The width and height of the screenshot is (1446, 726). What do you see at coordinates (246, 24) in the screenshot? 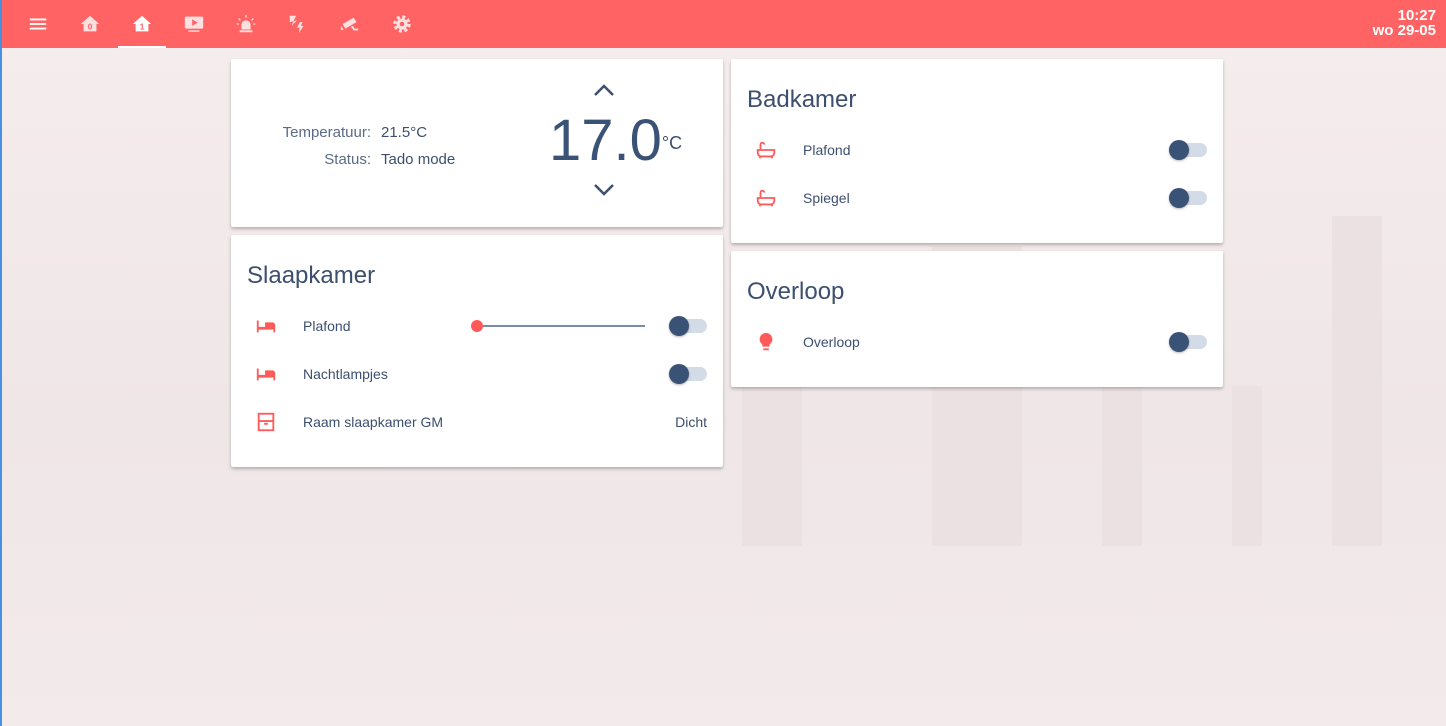
I see `alarm-light-icon` at bounding box center [246, 24].